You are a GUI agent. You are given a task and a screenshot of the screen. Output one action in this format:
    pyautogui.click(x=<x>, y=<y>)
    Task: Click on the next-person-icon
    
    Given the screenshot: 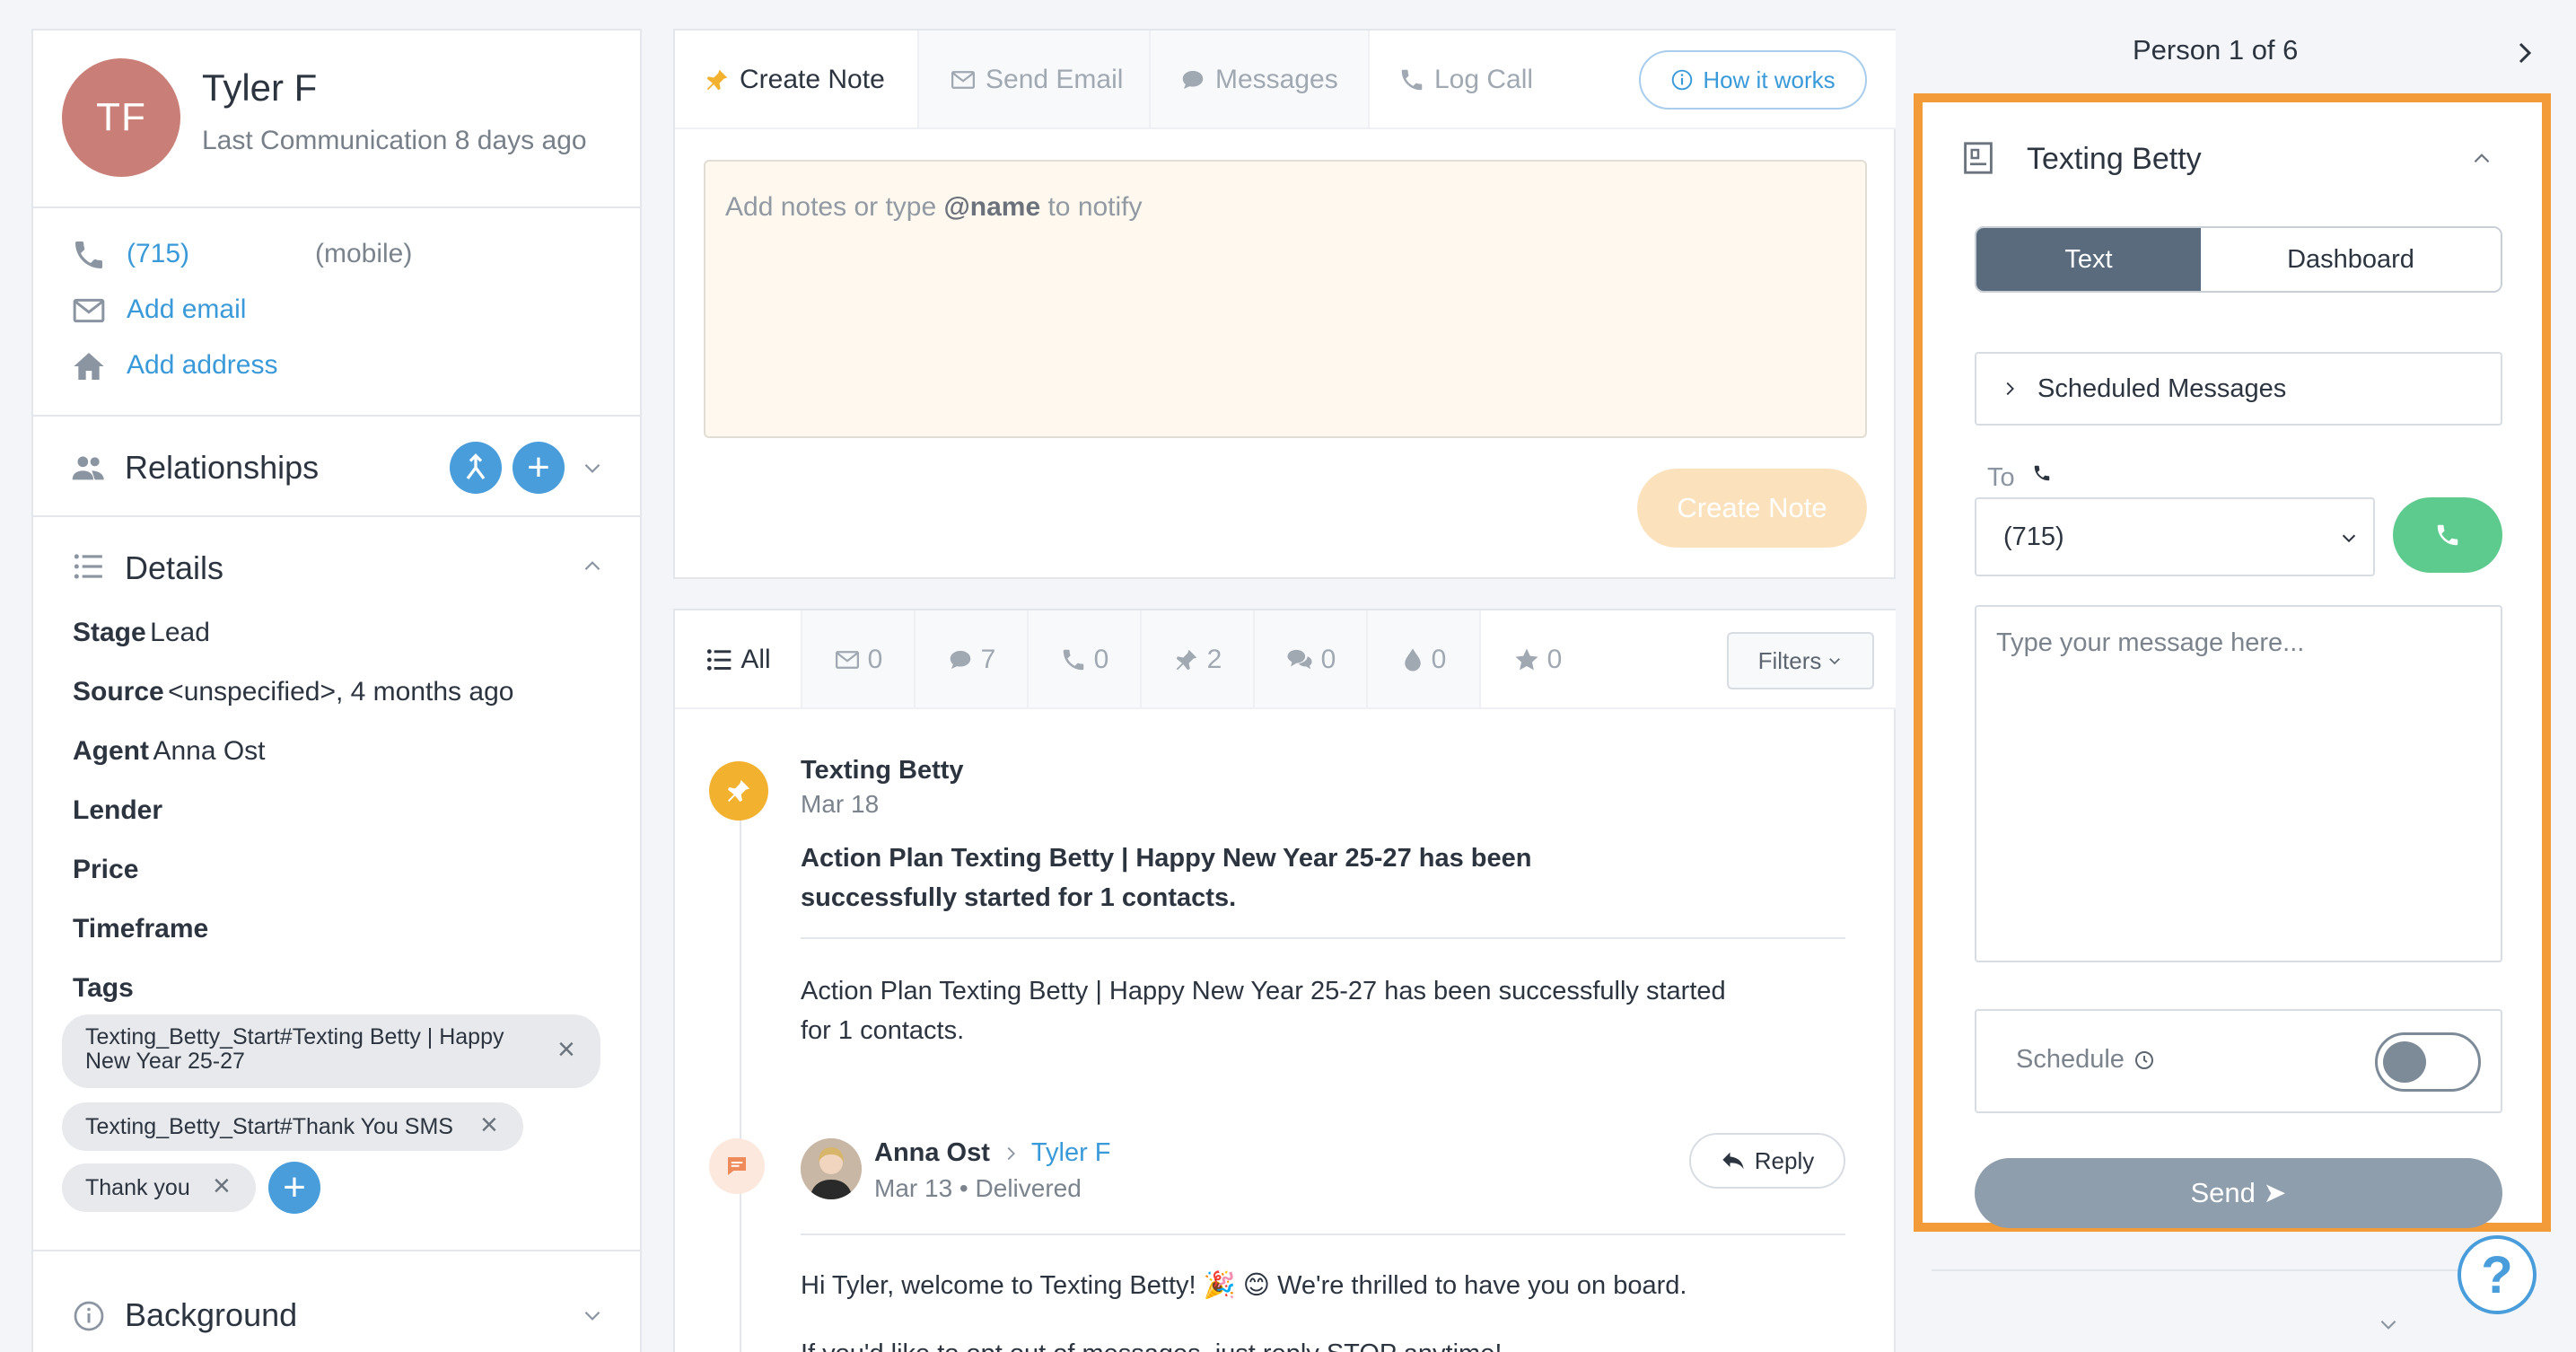 What is the action you would take?
    pyautogui.click(x=2524, y=53)
    